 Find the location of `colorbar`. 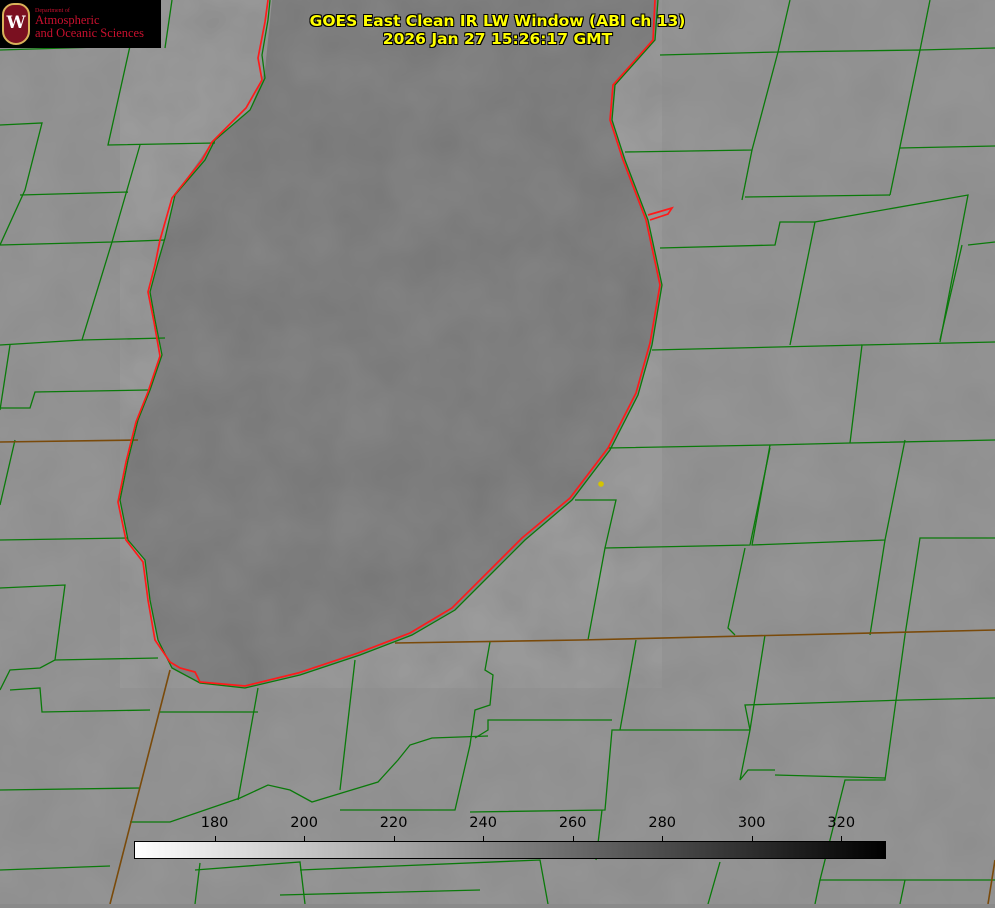

colorbar is located at coordinates (510, 850).